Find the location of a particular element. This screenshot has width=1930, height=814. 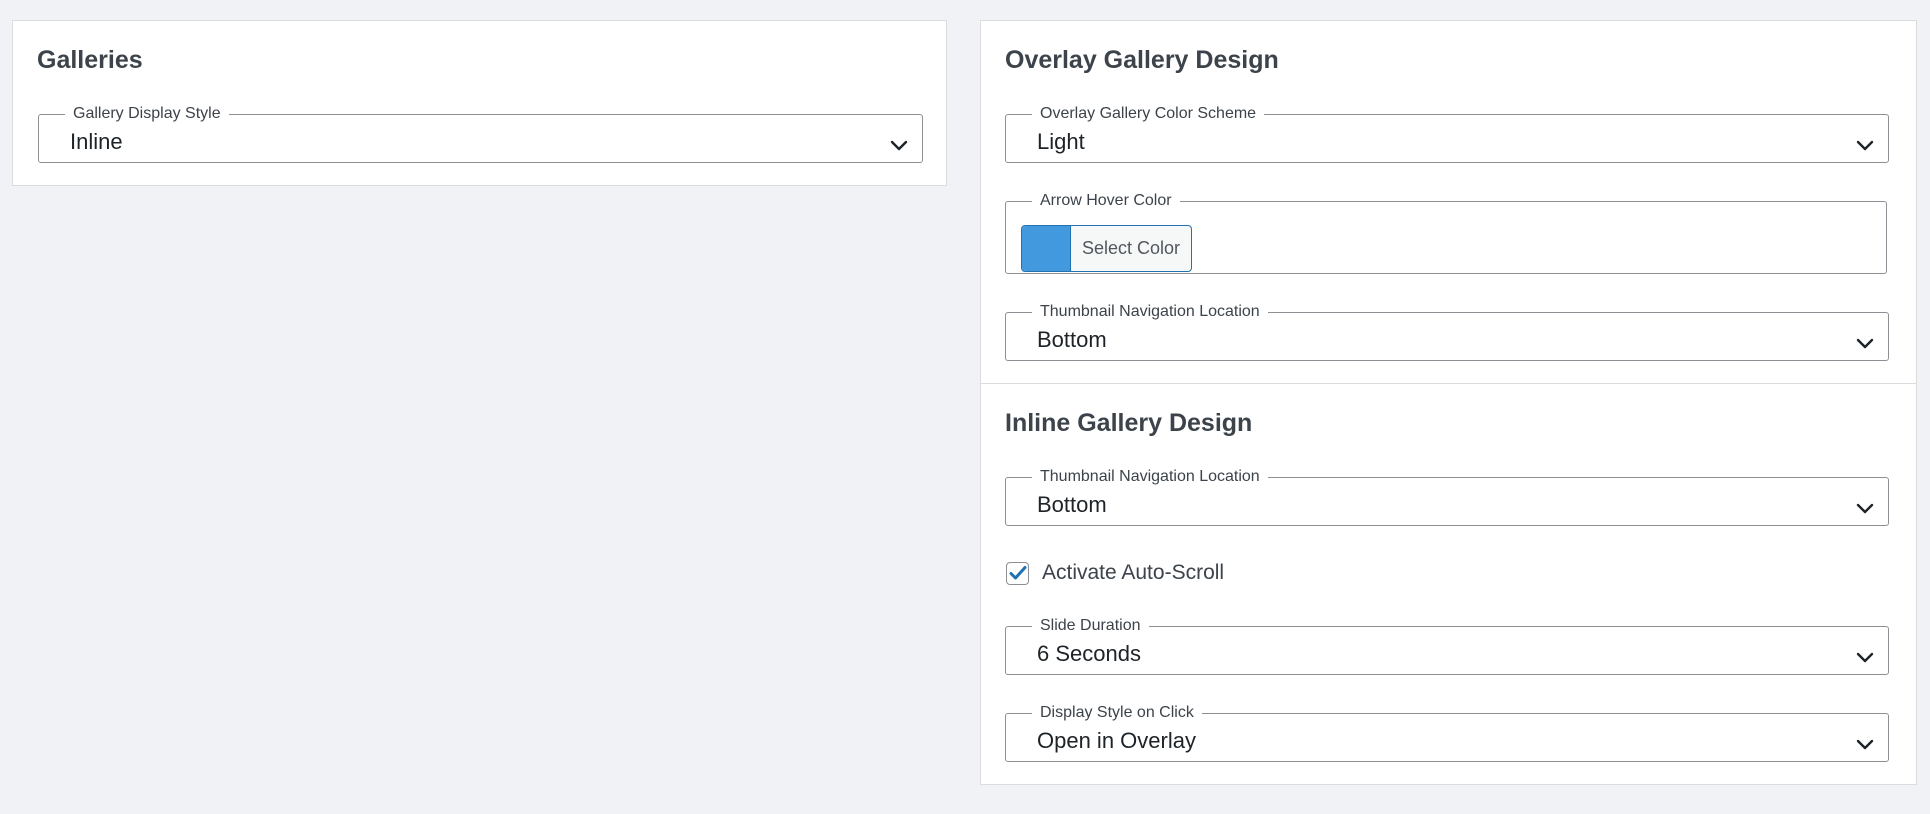

auto-scroll-checkbox is located at coordinates (1017, 573).